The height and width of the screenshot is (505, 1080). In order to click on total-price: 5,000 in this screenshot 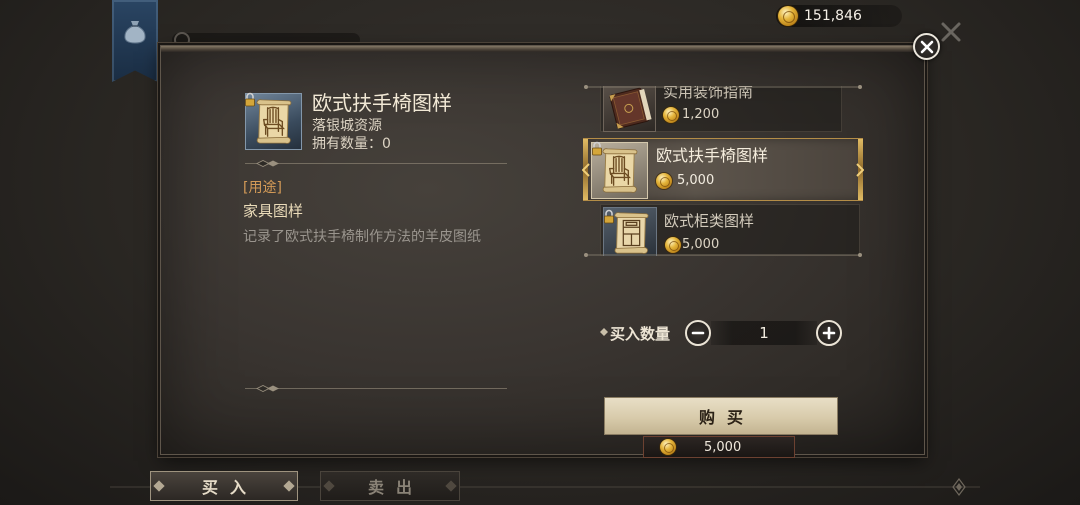, I will do `click(719, 447)`.